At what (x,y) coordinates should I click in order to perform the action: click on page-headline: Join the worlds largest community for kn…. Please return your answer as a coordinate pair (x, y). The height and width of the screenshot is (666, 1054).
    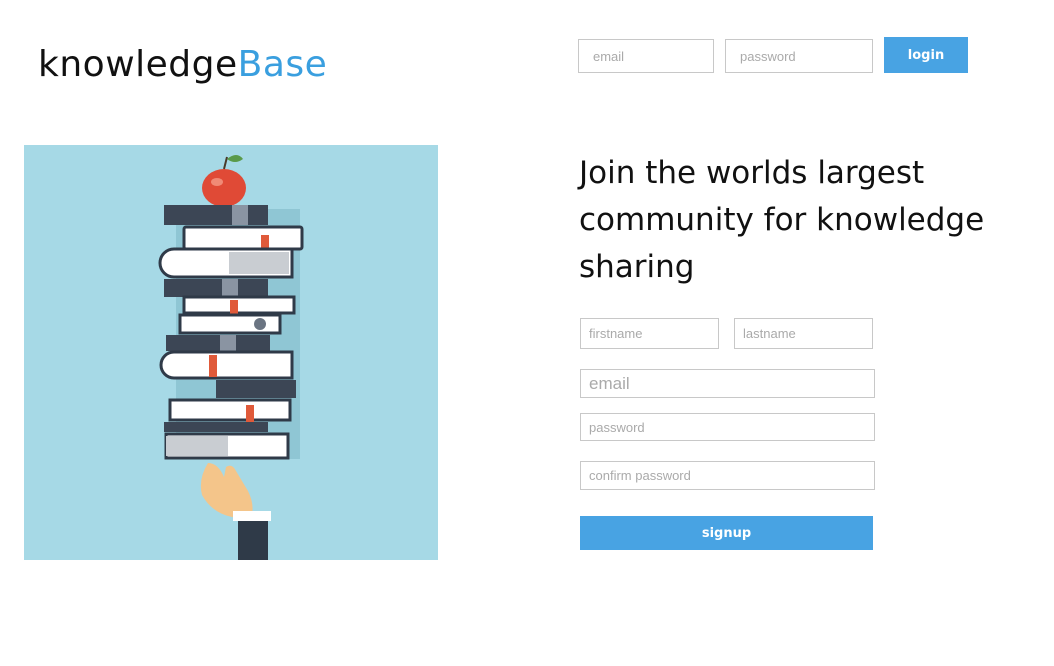
    Looking at the image, I should click on (782, 220).